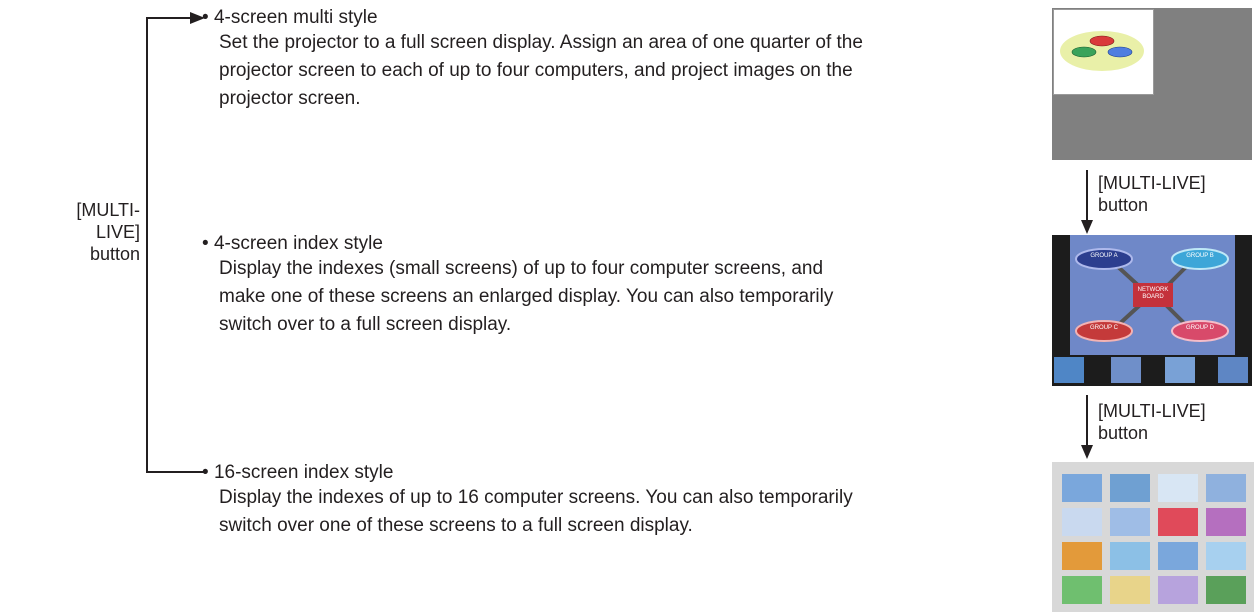 The width and height of the screenshot is (1254, 614). What do you see at coordinates (114, 254) in the screenshot?
I see `side-label-line2: button` at bounding box center [114, 254].